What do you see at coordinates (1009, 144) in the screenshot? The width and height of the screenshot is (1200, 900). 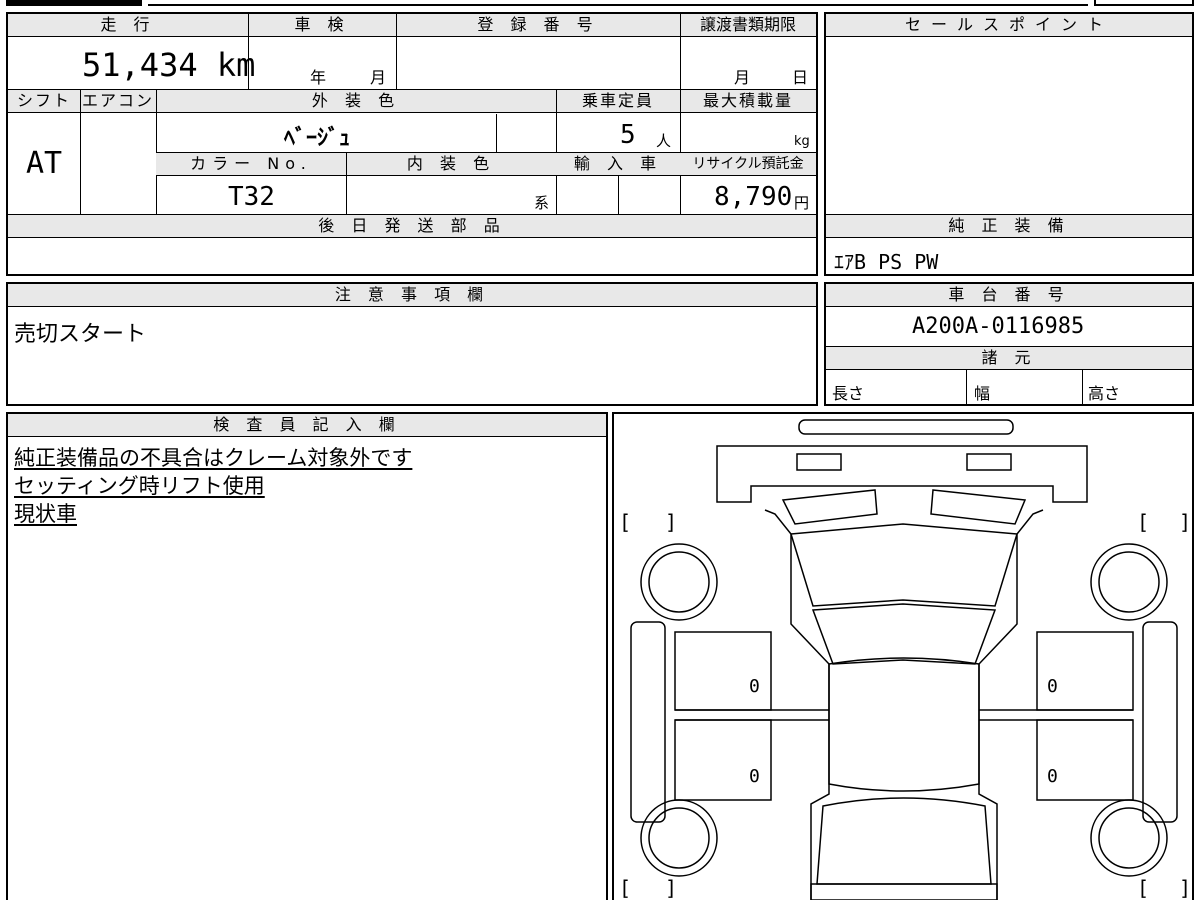 I see `sales-points-panel: セールスポイント 純 正 装 備 ｴｱB PS PW` at bounding box center [1009, 144].